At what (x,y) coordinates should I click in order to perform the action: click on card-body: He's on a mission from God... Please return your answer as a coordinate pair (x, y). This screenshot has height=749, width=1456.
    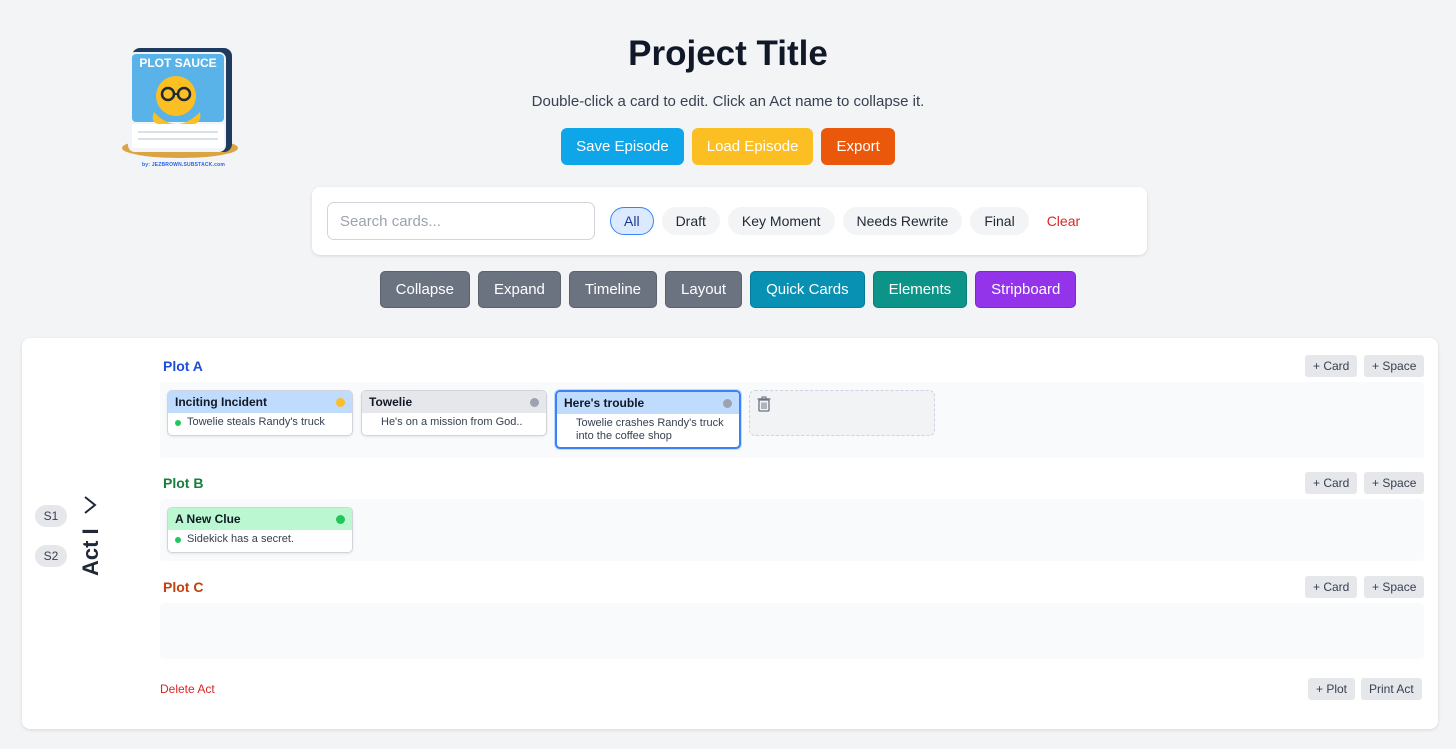
    Looking at the image, I should click on (454, 424).